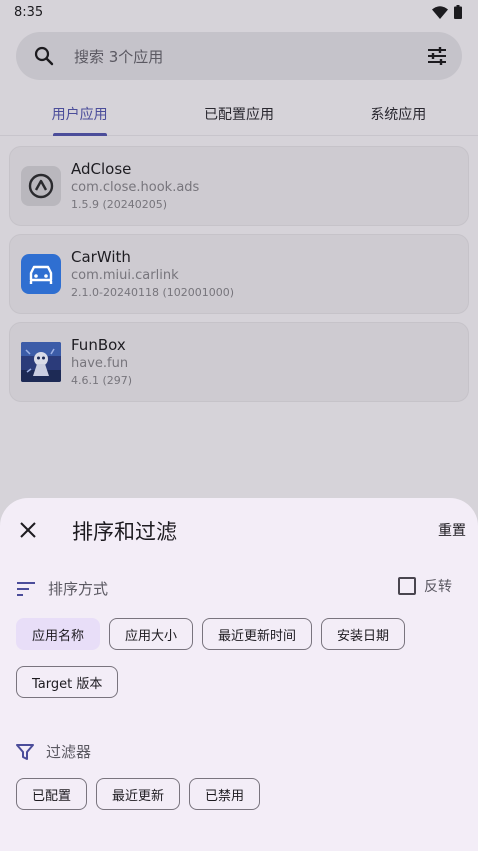 This screenshot has height=851, width=478. Describe the element at coordinates (124, 532) in the screenshot. I see `sheet-title: 排序和过滤` at that location.